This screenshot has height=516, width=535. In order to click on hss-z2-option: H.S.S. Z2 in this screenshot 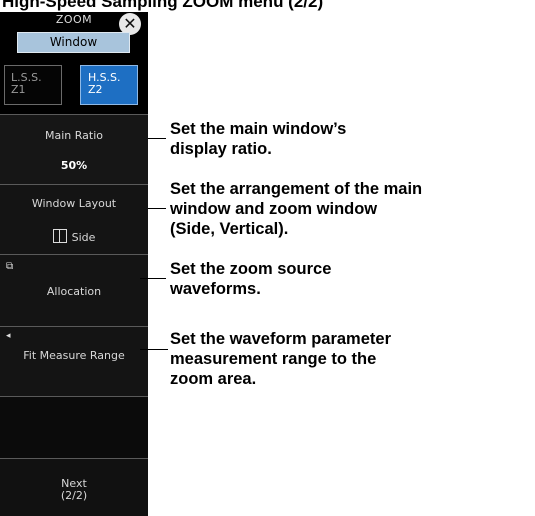, I will do `click(109, 85)`.